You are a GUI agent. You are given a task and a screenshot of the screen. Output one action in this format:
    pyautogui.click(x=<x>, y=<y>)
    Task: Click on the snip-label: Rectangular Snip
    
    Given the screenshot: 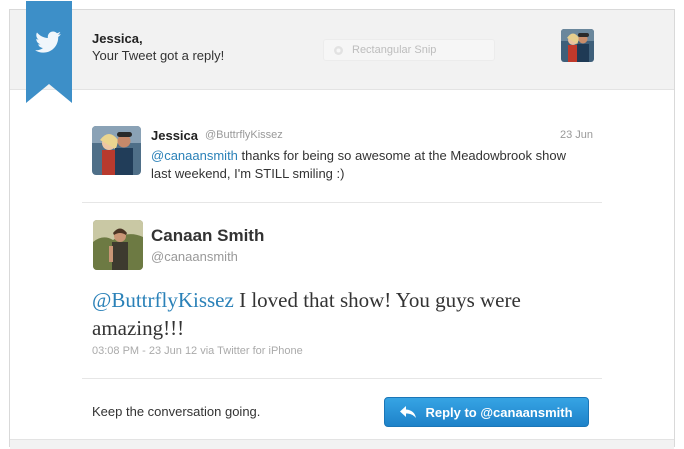 What is the action you would take?
    pyautogui.click(x=394, y=50)
    